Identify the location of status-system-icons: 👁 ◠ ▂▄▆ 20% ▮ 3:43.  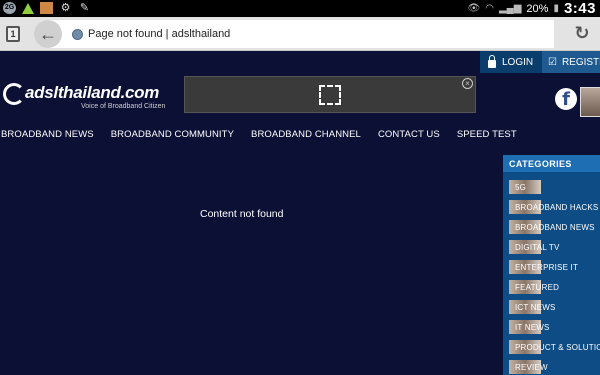
(532, 8).